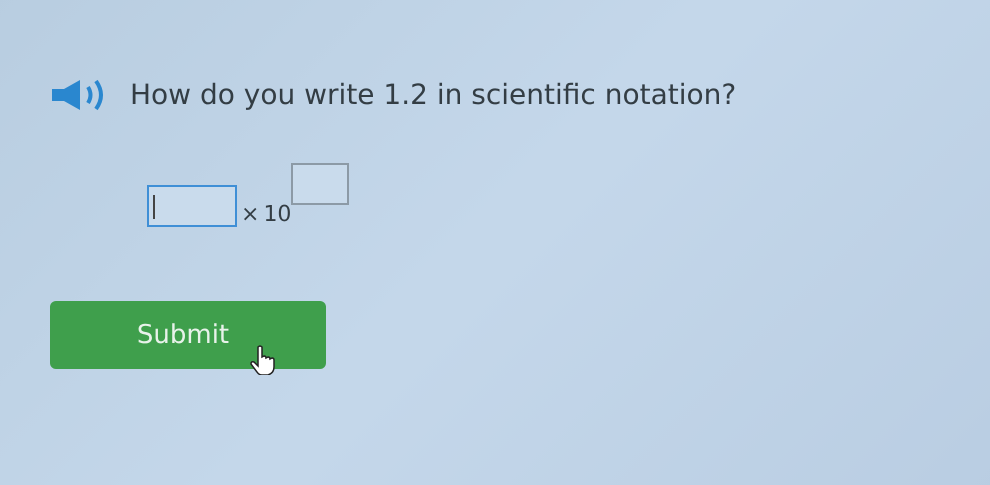  Describe the element at coordinates (263, 360) in the screenshot. I see `hand-cursor-icon` at that location.